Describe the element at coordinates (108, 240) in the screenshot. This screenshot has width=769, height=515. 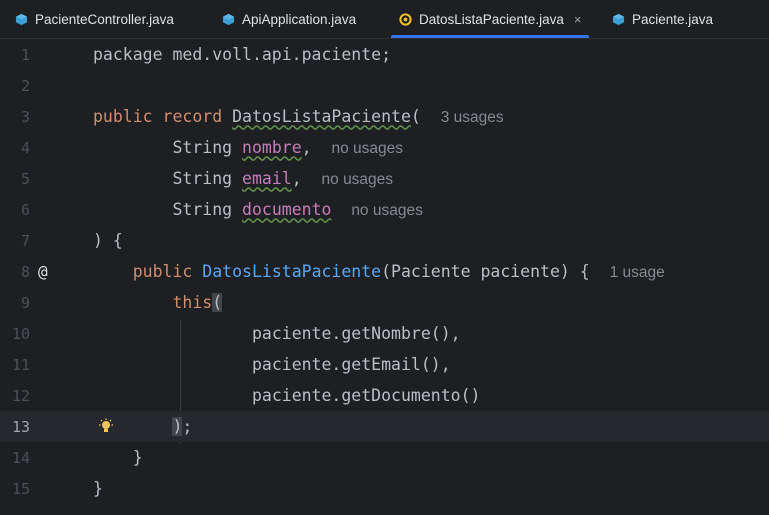
I see `record-body-open: ) {` at that location.